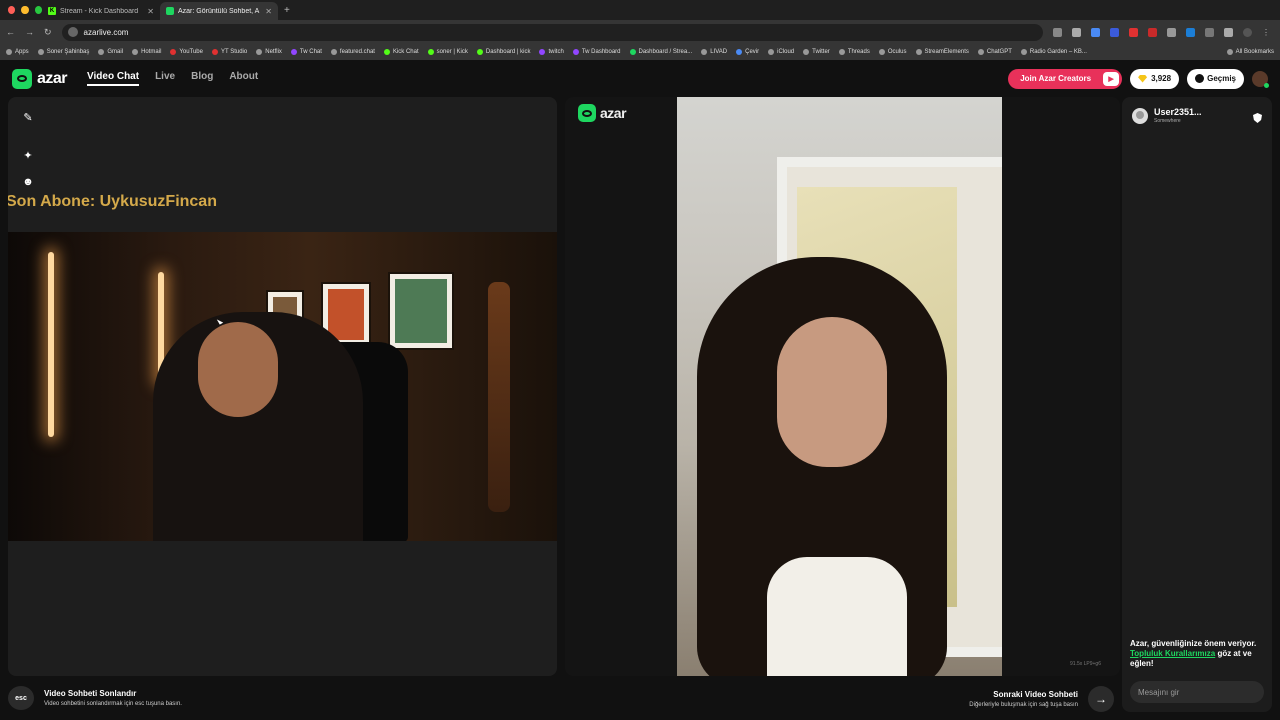 Image resolution: width=1280 pixels, height=720 pixels. Describe the element at coordinates (17, 52) in the screenshot. I see `bookmark-apps: Apps` at that location.